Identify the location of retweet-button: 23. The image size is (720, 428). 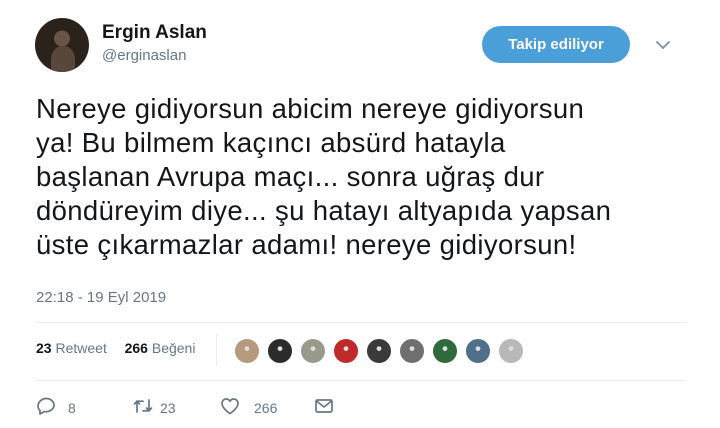
(162, 407).